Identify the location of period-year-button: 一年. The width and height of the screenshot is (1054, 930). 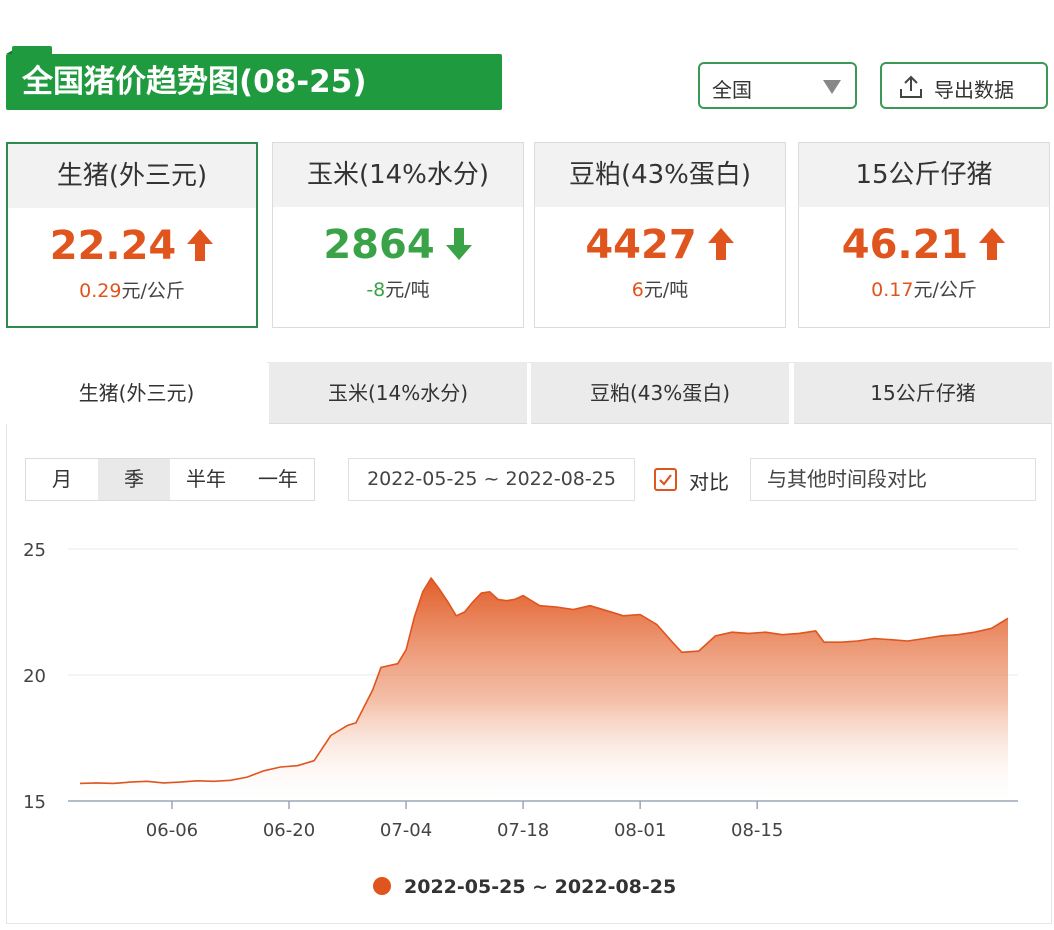
(278, 479).